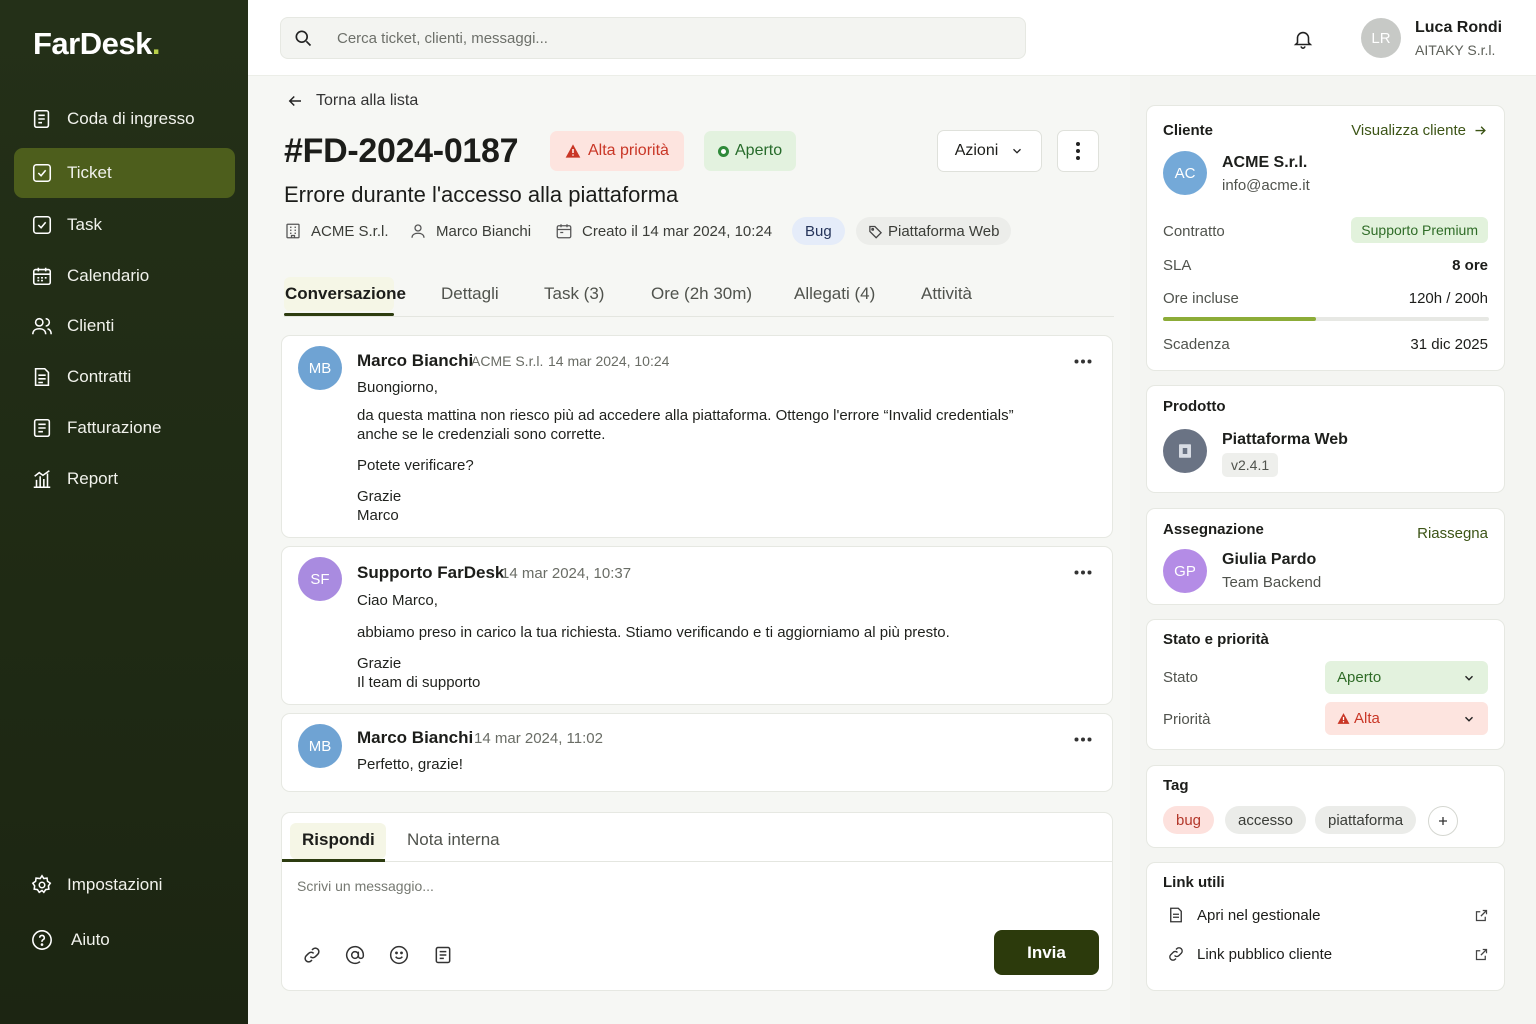  I want to click on hours-value: 120h / 200h, so click(1448, 298).